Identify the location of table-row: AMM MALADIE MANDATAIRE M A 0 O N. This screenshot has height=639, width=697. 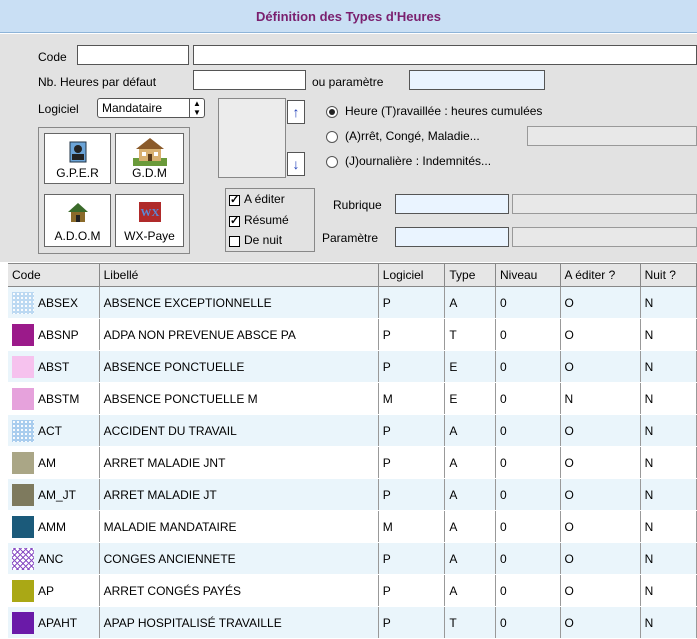
(352, 526).